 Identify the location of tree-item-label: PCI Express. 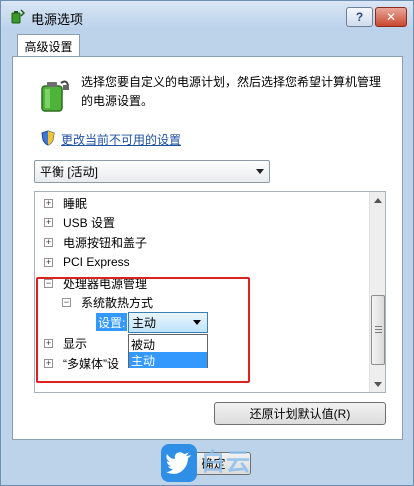
(96, 262).